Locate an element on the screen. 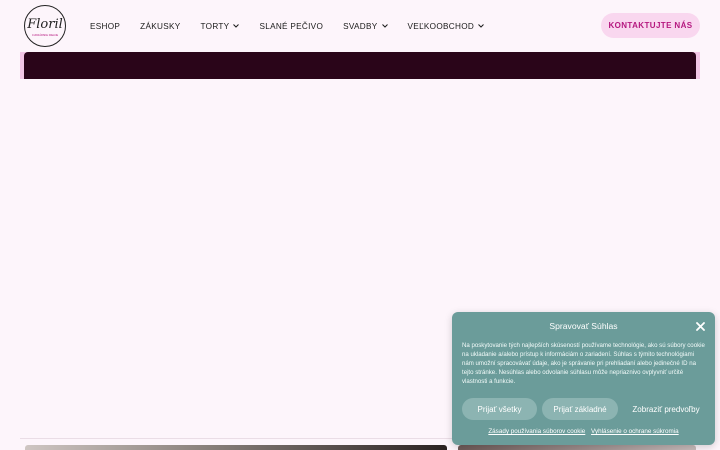  accept-basic-button: Prijať základné is located at coordinates (580, 409).